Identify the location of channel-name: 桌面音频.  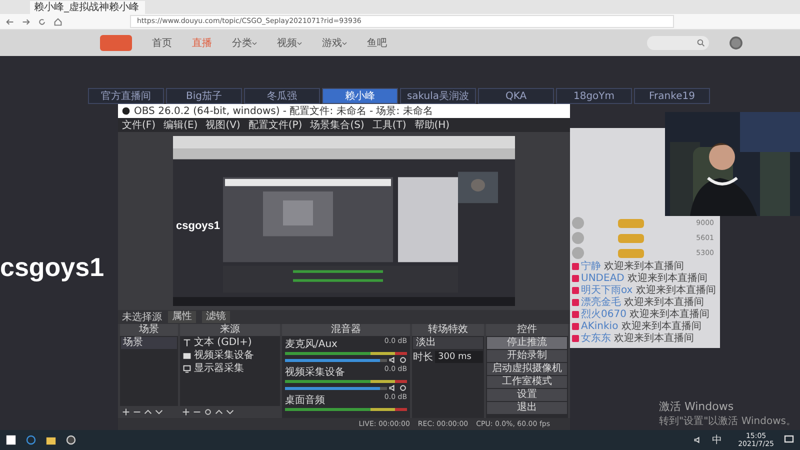
(305, 400).